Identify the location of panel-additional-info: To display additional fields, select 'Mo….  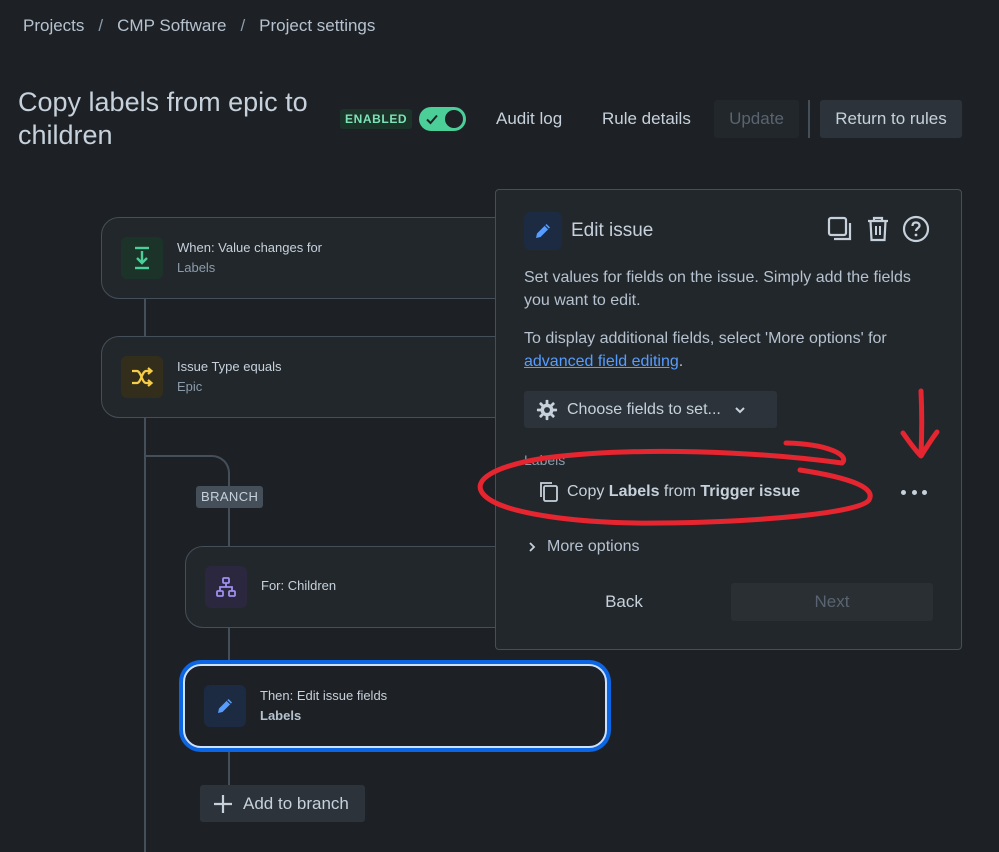
(734, 350).